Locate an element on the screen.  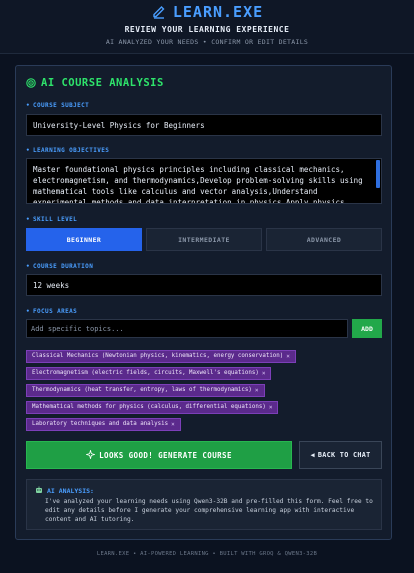
logo: LEARN.EXE is located at coordinates (207, 12).